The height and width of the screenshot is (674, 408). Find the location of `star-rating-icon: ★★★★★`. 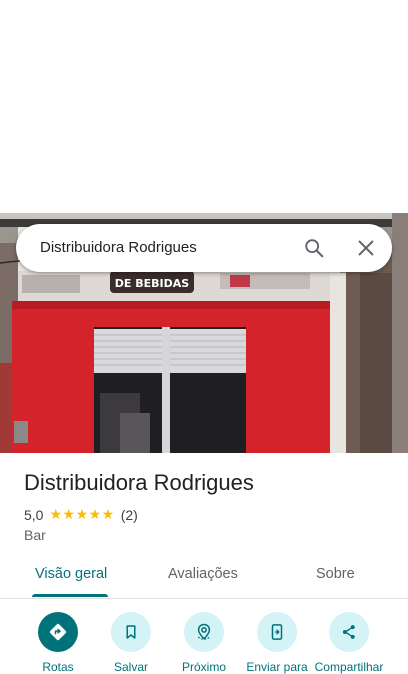

star-rating-icon: ★★★★★ is located at coordinates (82, 514).